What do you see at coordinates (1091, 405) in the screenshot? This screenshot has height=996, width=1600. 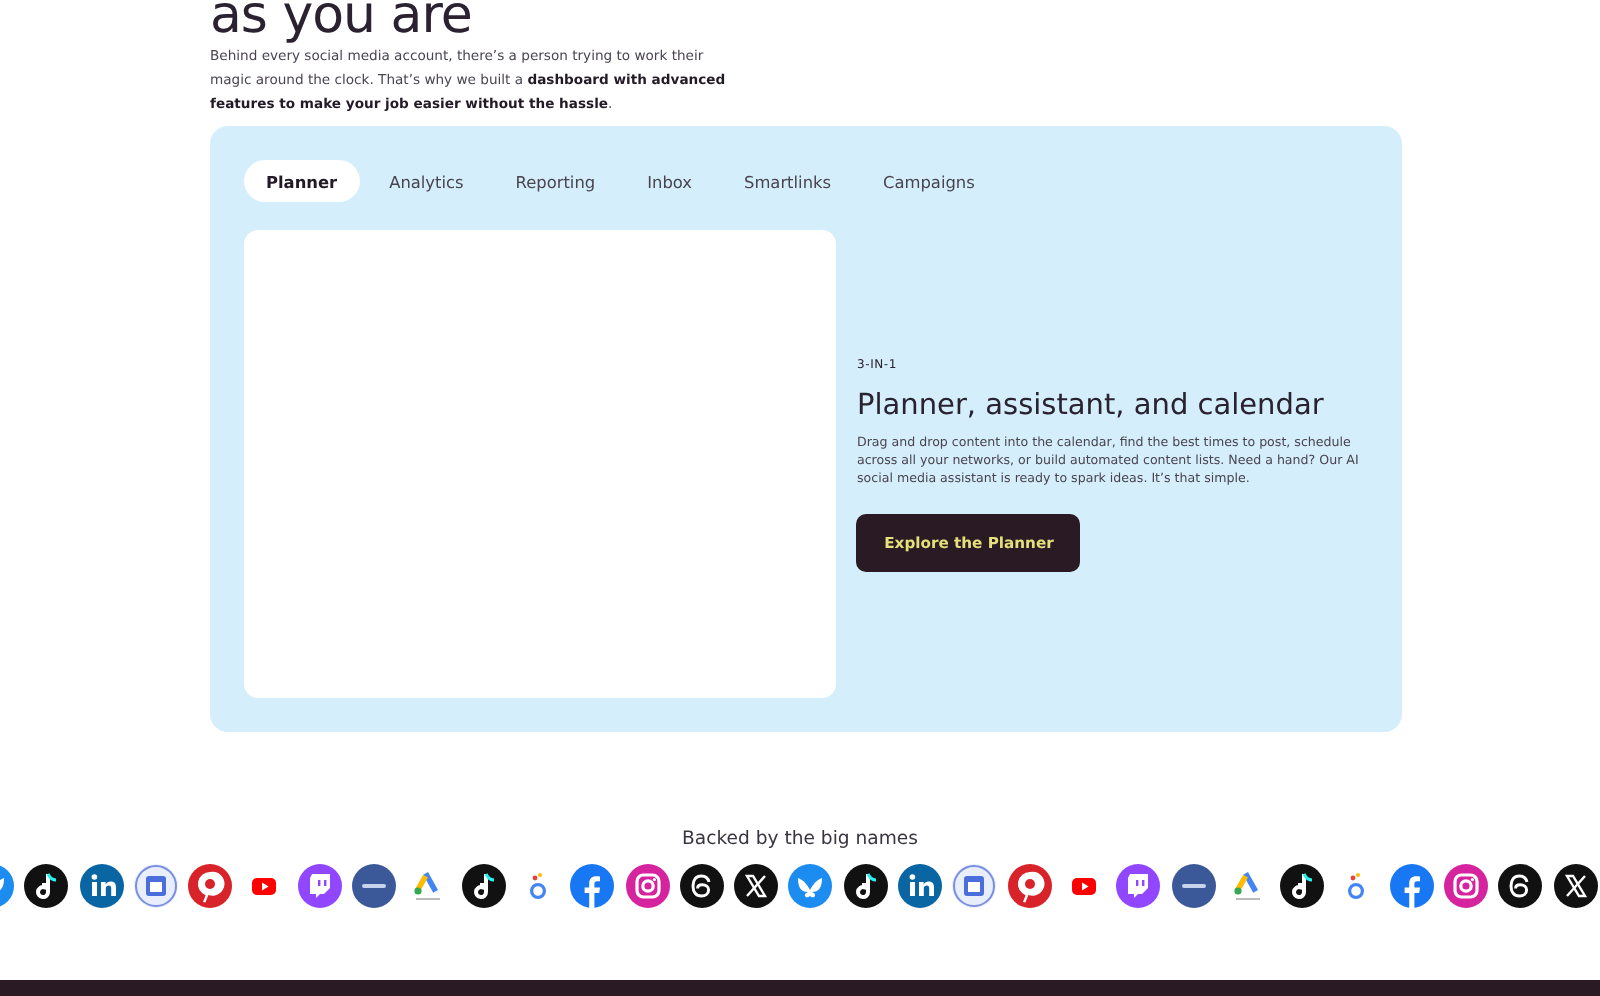 I see `feature-title: Planner, assistant, and calendar` at bounding box center [1091, 405].